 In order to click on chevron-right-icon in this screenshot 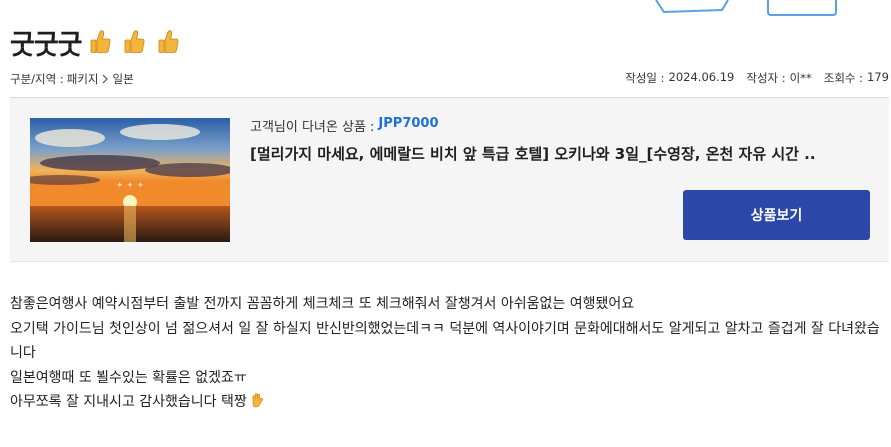, I will do `click(106, 79)`.